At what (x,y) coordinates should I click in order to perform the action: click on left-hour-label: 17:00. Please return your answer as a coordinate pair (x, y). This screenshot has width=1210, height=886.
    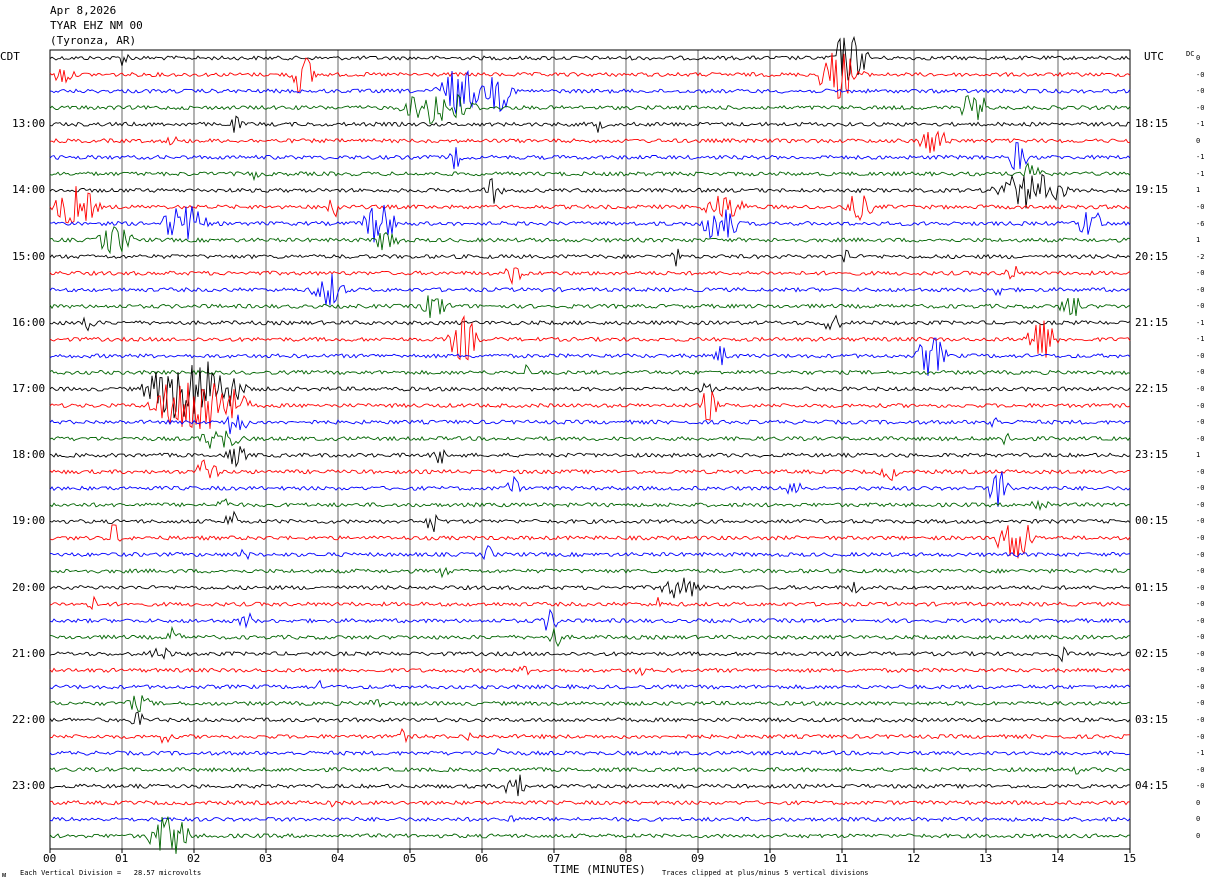
    Looking at the image, I should click on (29, 388).